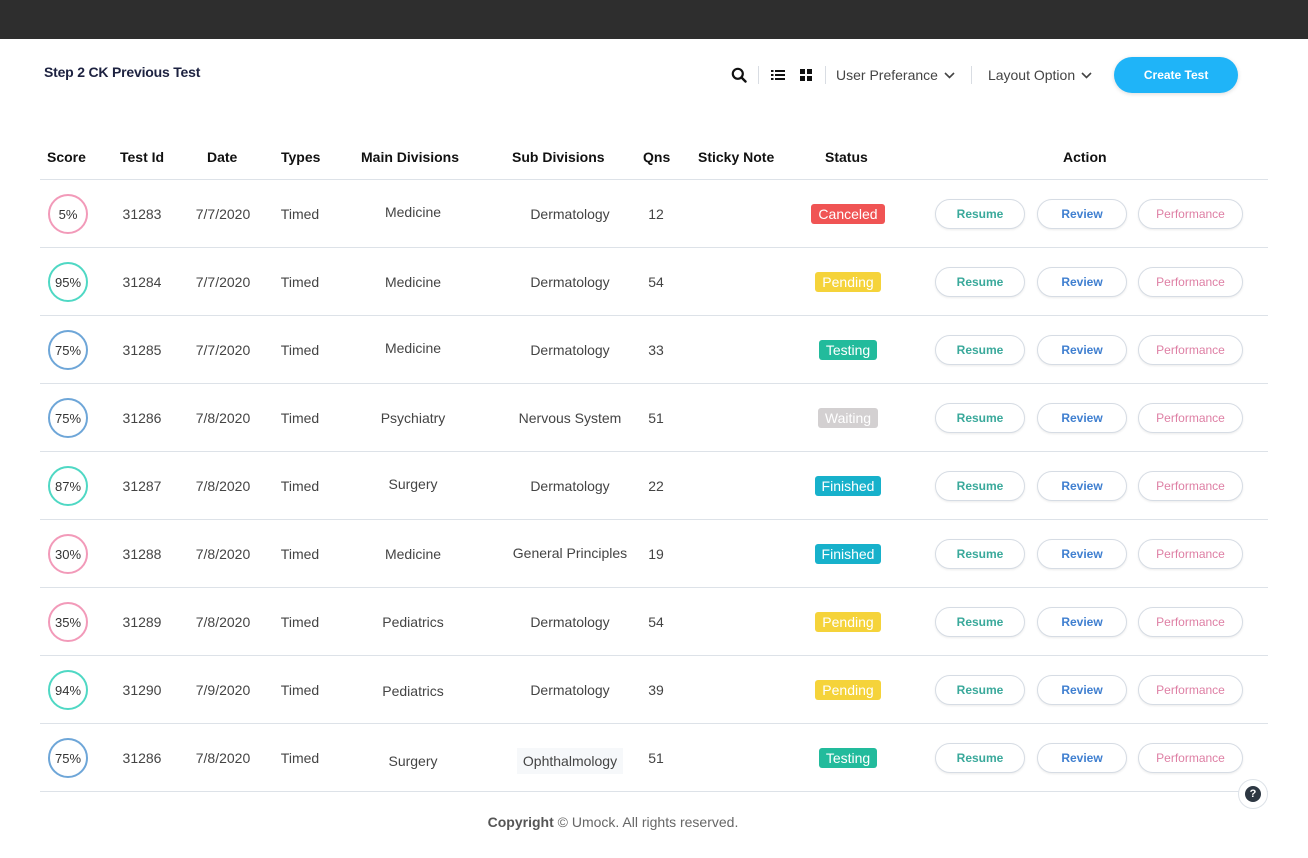 This screenshot has height=858, width=1308. What do you see at coordinates (558, 157) in the screenshot?
I see `col-sub-divisions: Sub Divisions` at bounding box center [558, 157].